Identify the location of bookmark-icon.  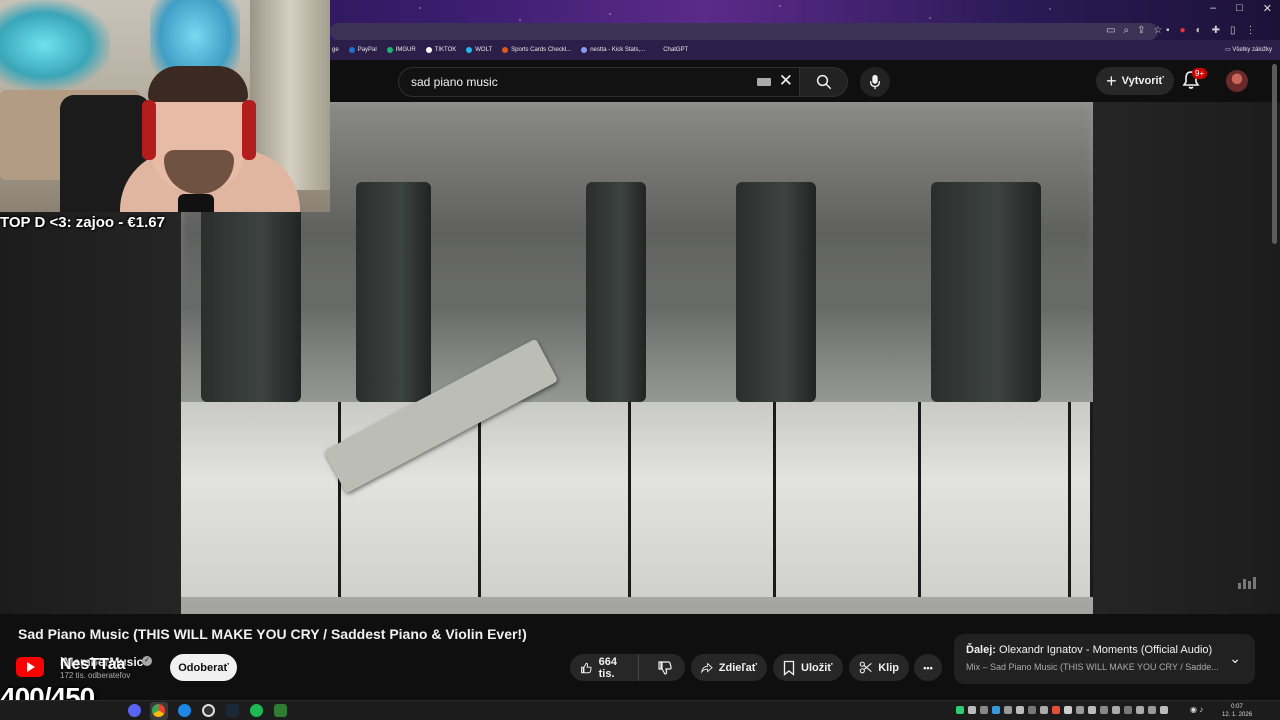
(789, 668).